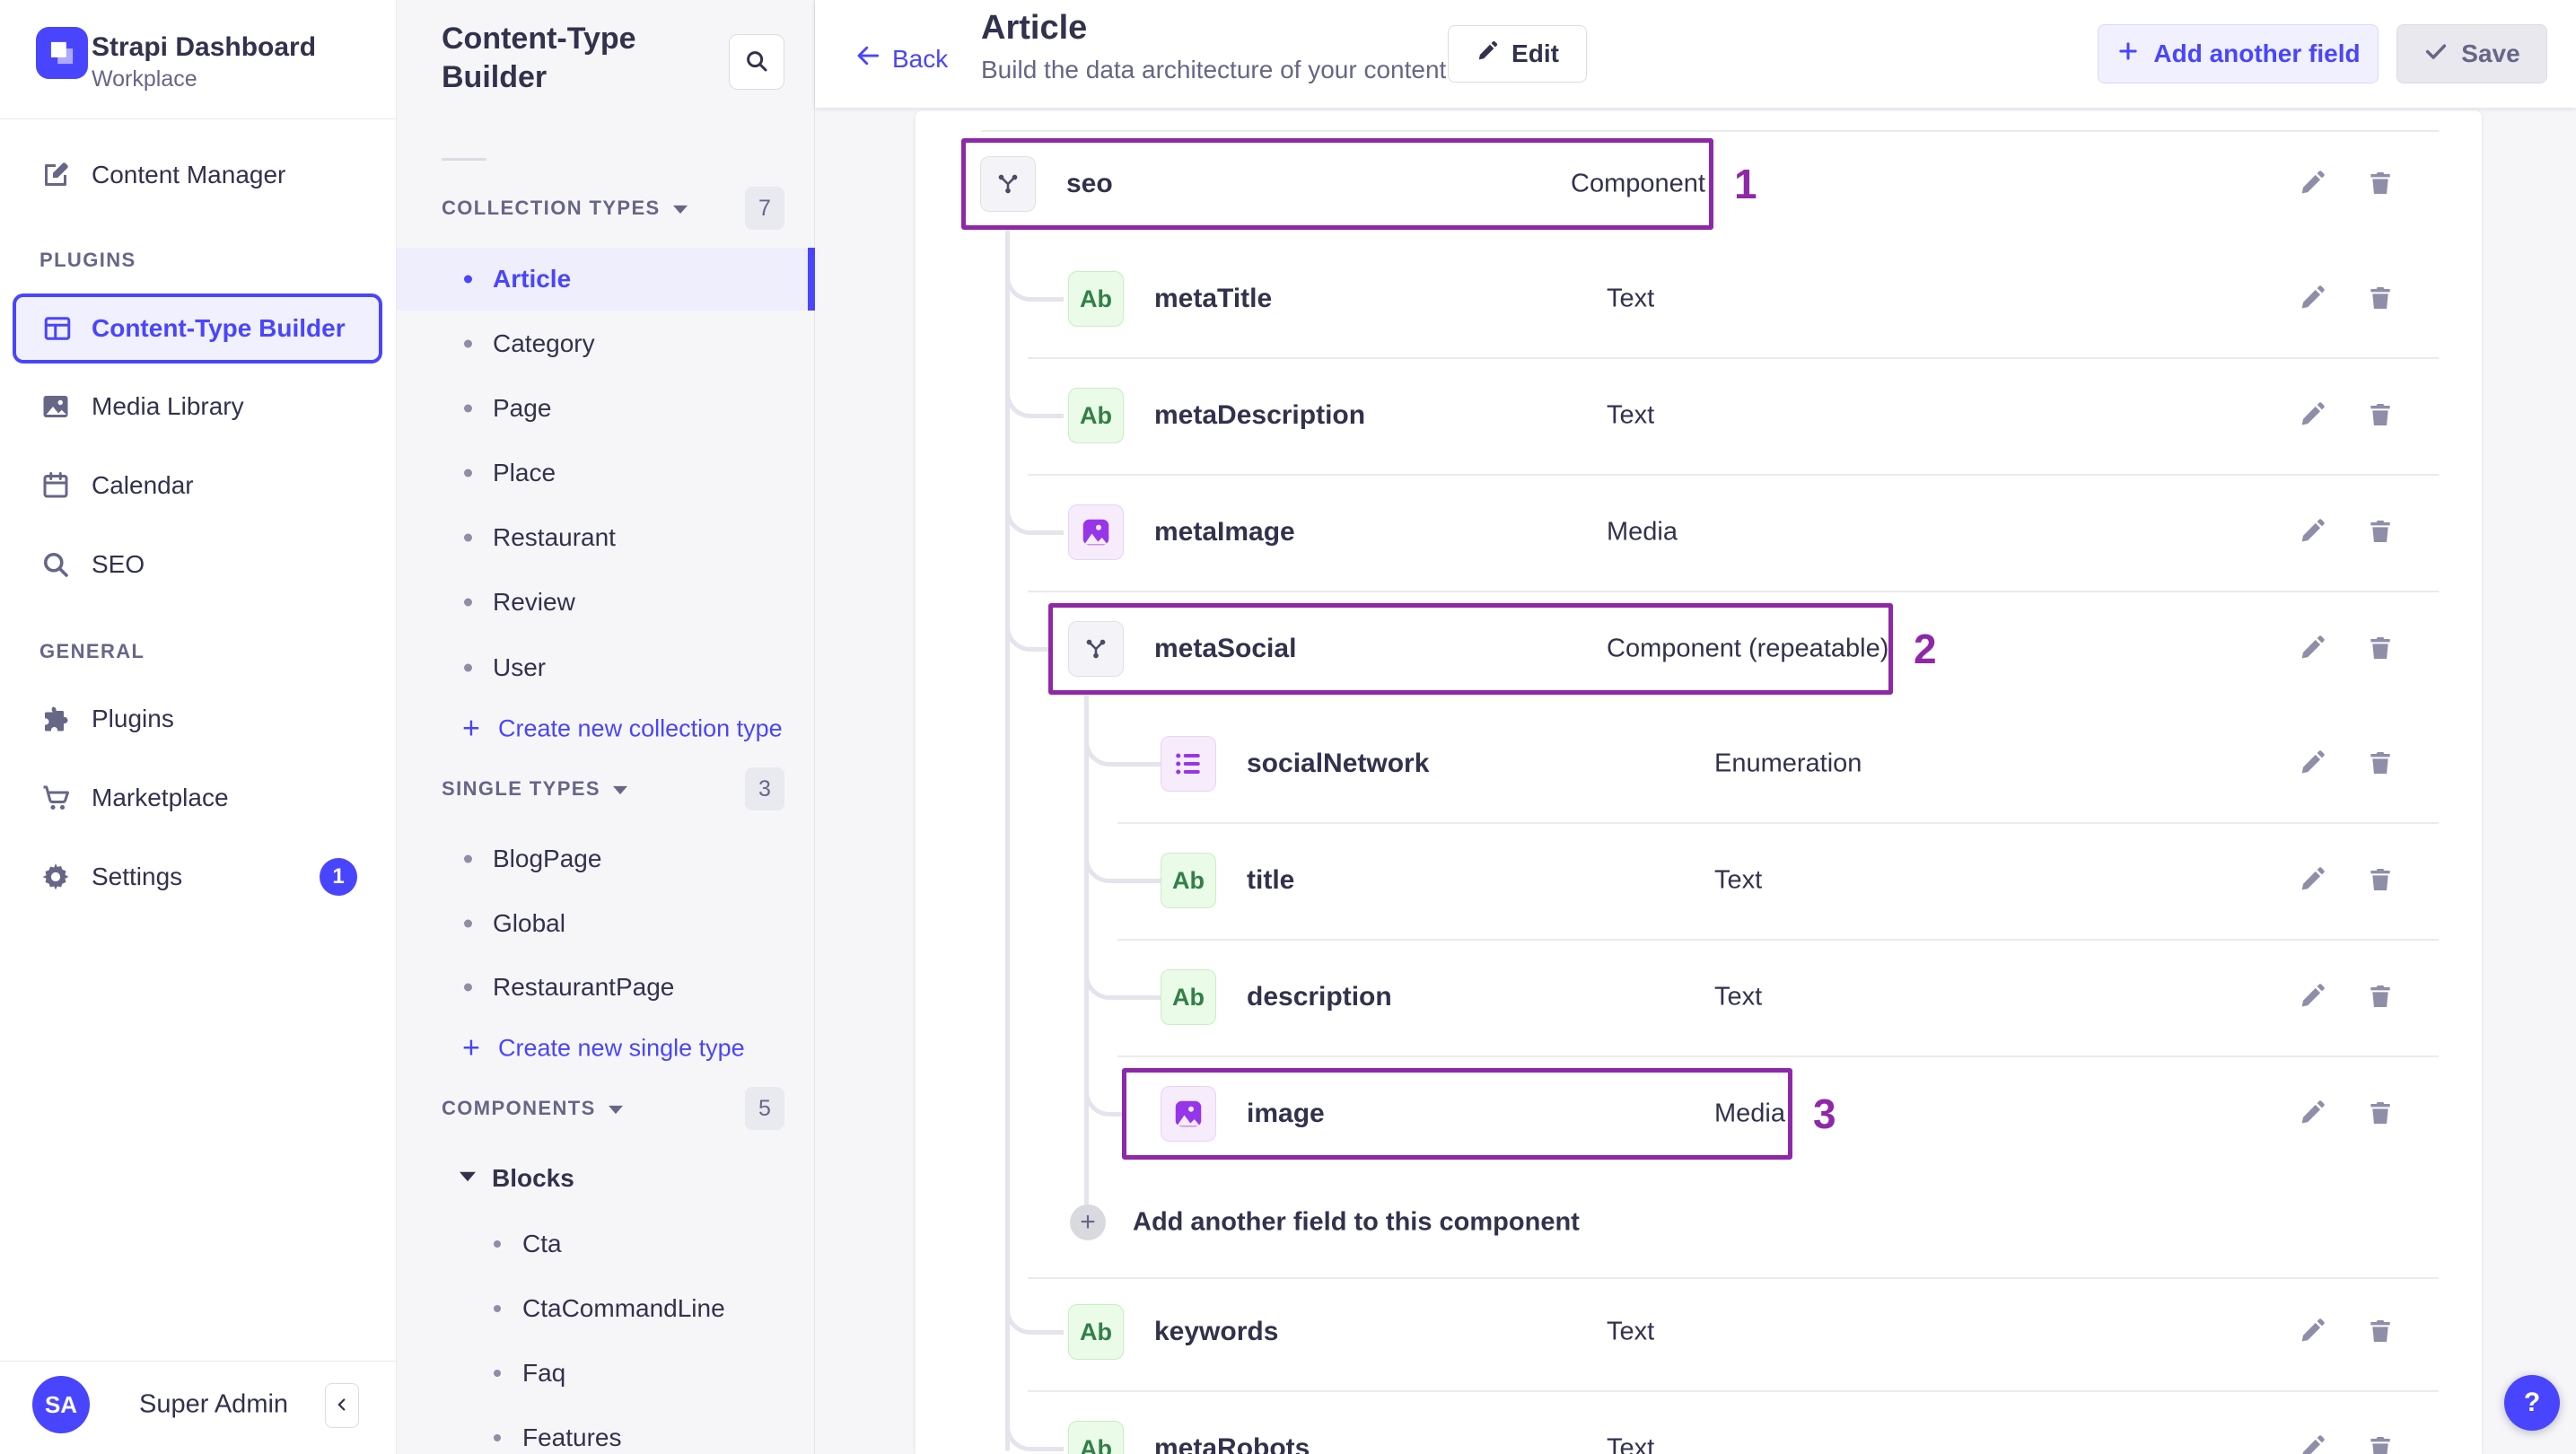 Image resolution: width=2576 pixels, height=1454 pixels. I want to click on field-row: Ab description Text, so click(1699, 997).